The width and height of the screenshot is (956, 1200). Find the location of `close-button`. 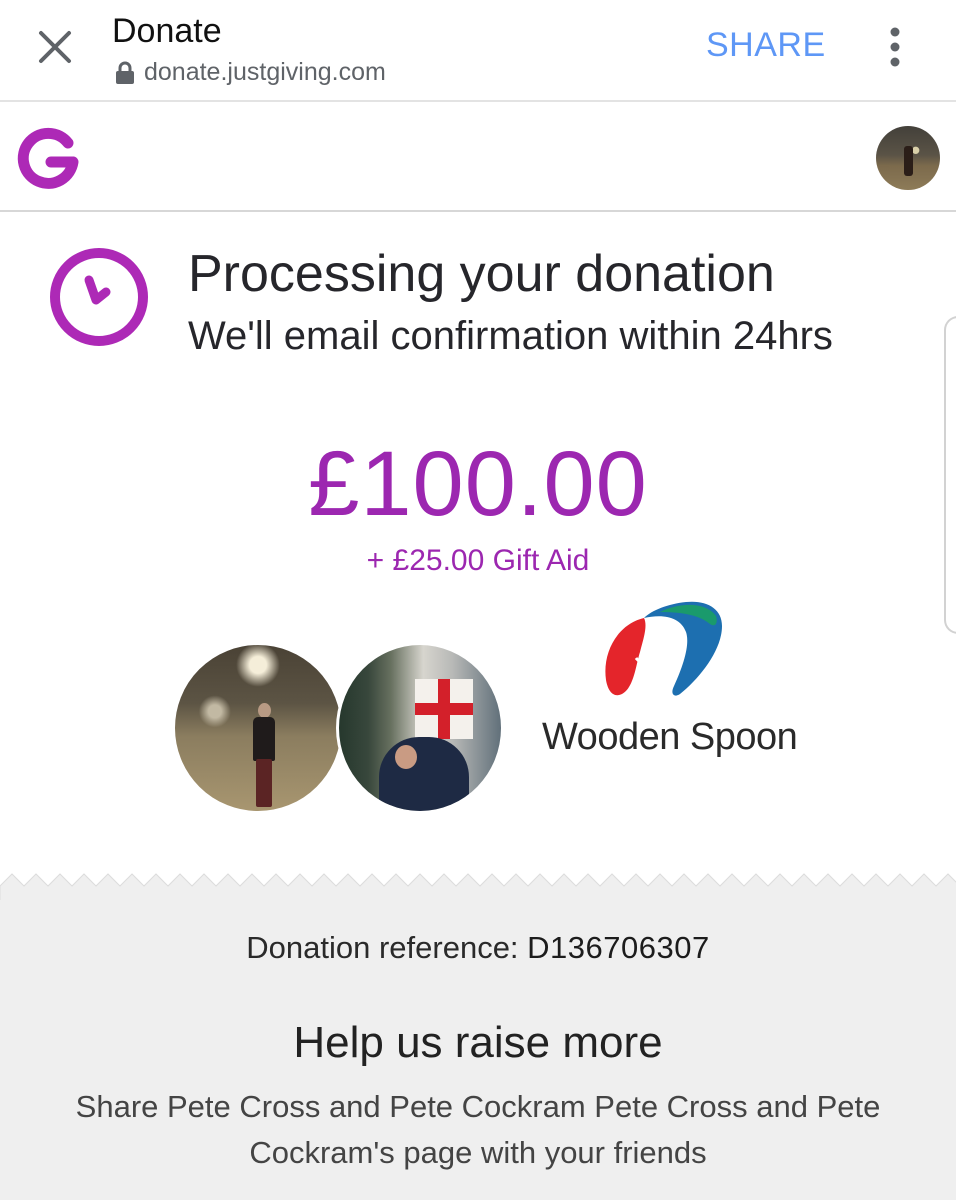

close-button is located at coordinates (55, 47).